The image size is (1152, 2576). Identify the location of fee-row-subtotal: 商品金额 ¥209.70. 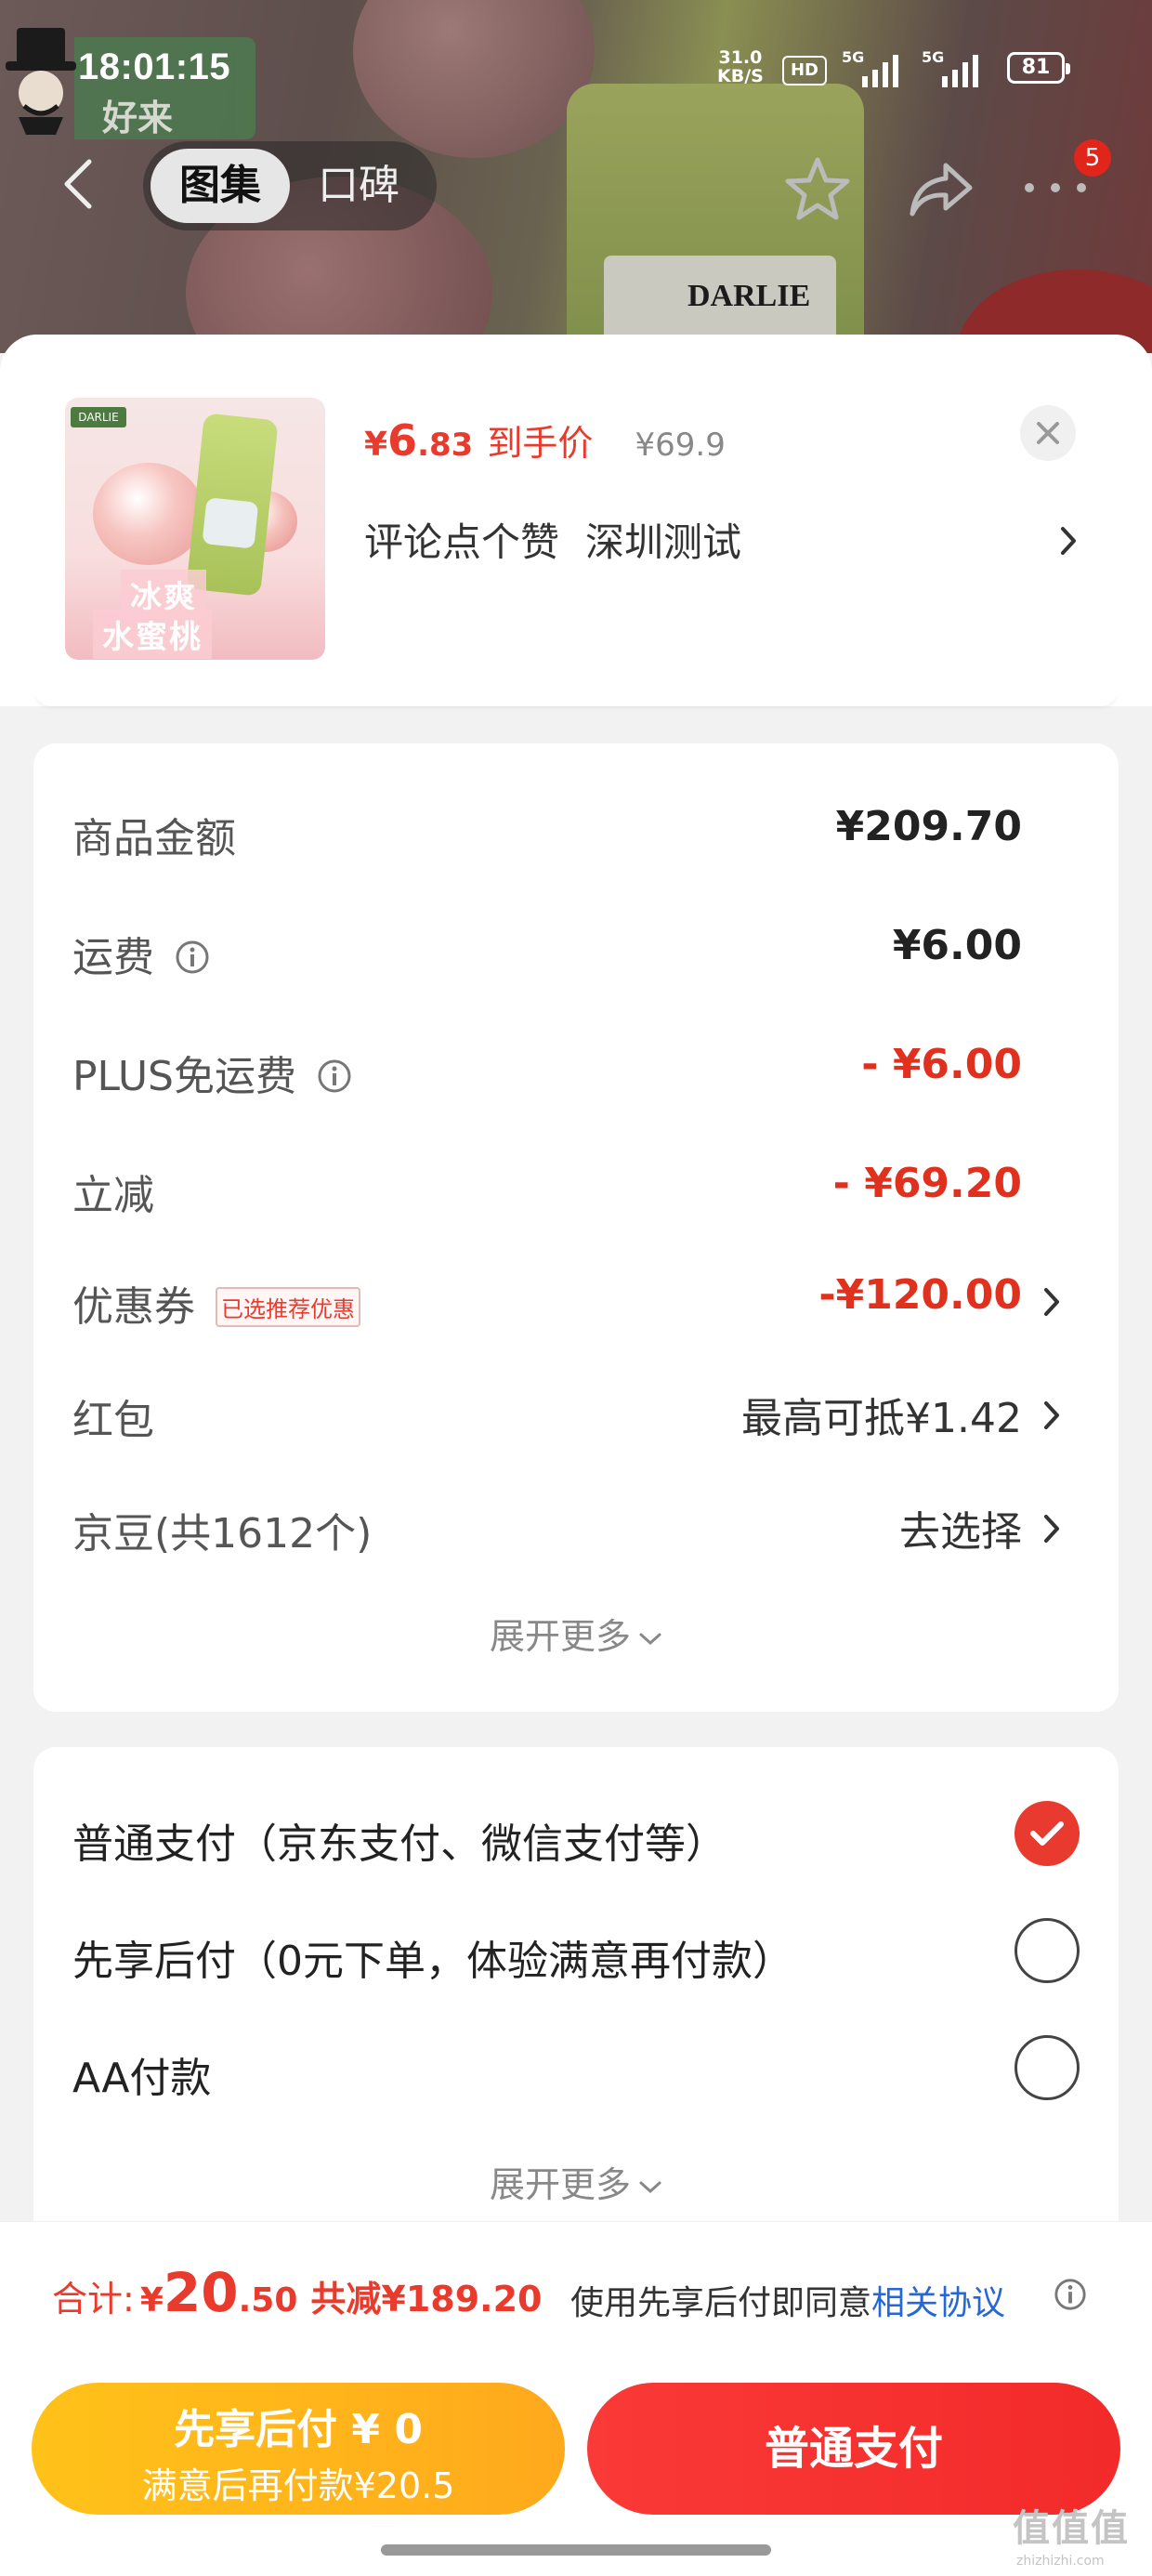
(576, 829).